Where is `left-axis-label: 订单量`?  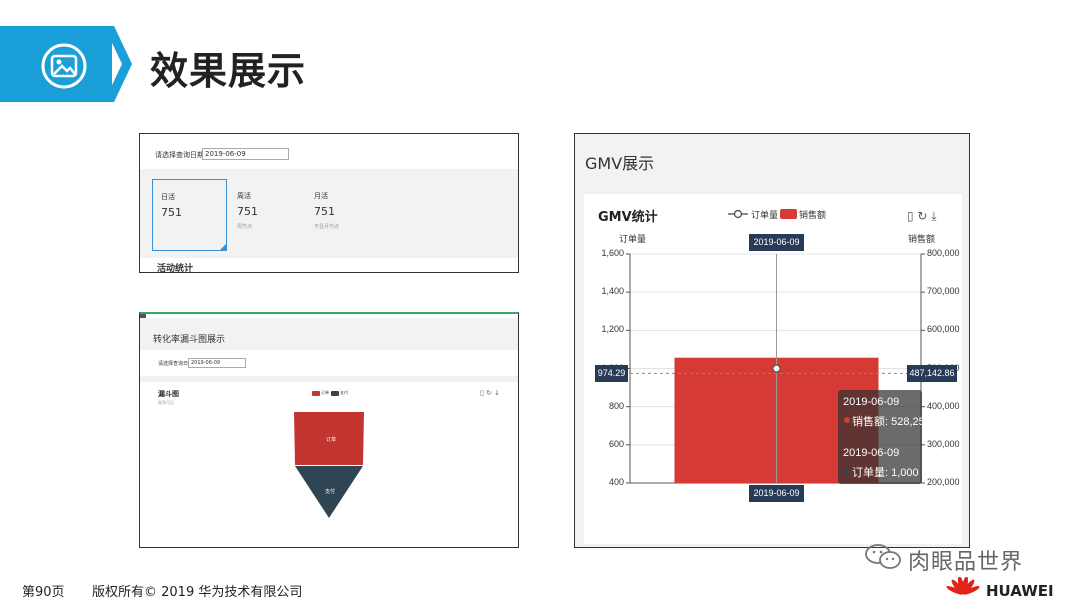
left-axis-label: 订单量 is located at coordinates (633, 240).